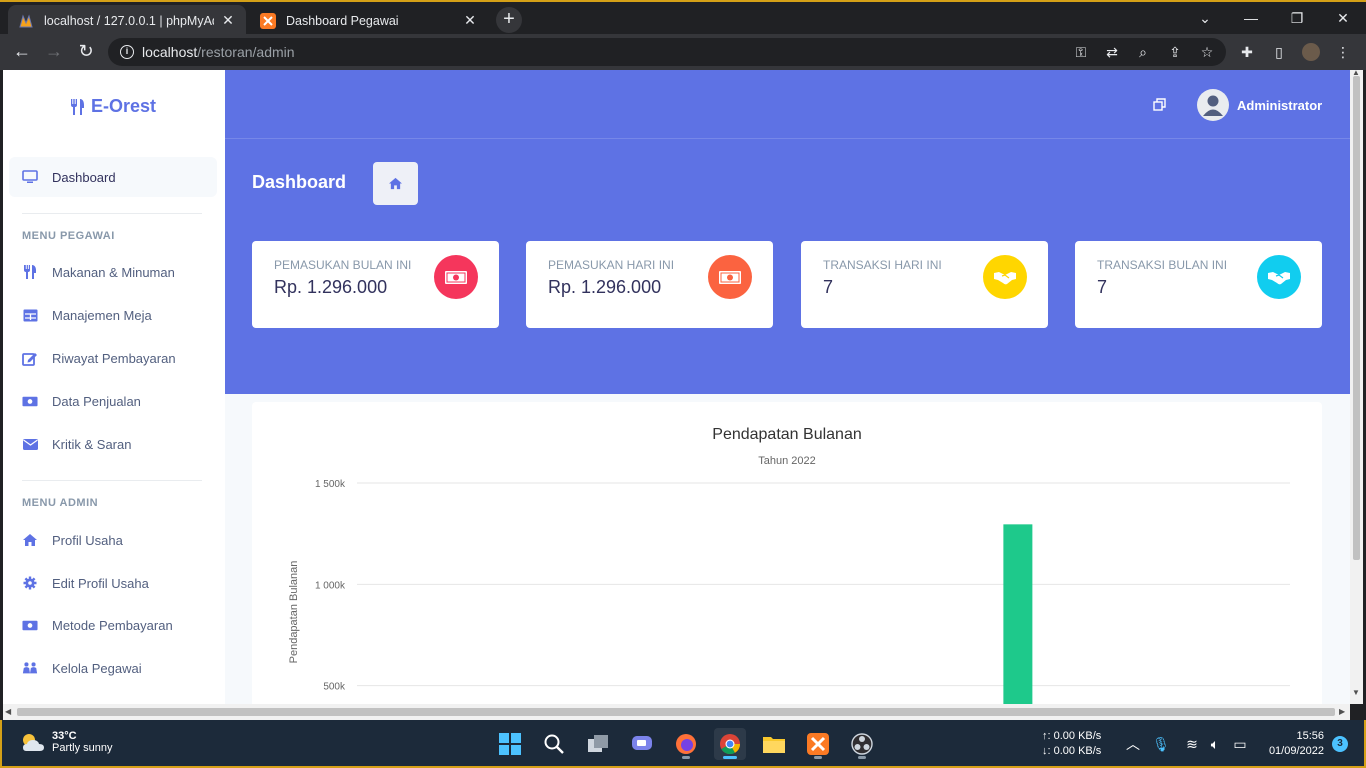 The height and width of the screenshot is (768, 1366). Describe the element at coordinates (828, 287) in the screenshot. I see `stat-value: 7` at that location.